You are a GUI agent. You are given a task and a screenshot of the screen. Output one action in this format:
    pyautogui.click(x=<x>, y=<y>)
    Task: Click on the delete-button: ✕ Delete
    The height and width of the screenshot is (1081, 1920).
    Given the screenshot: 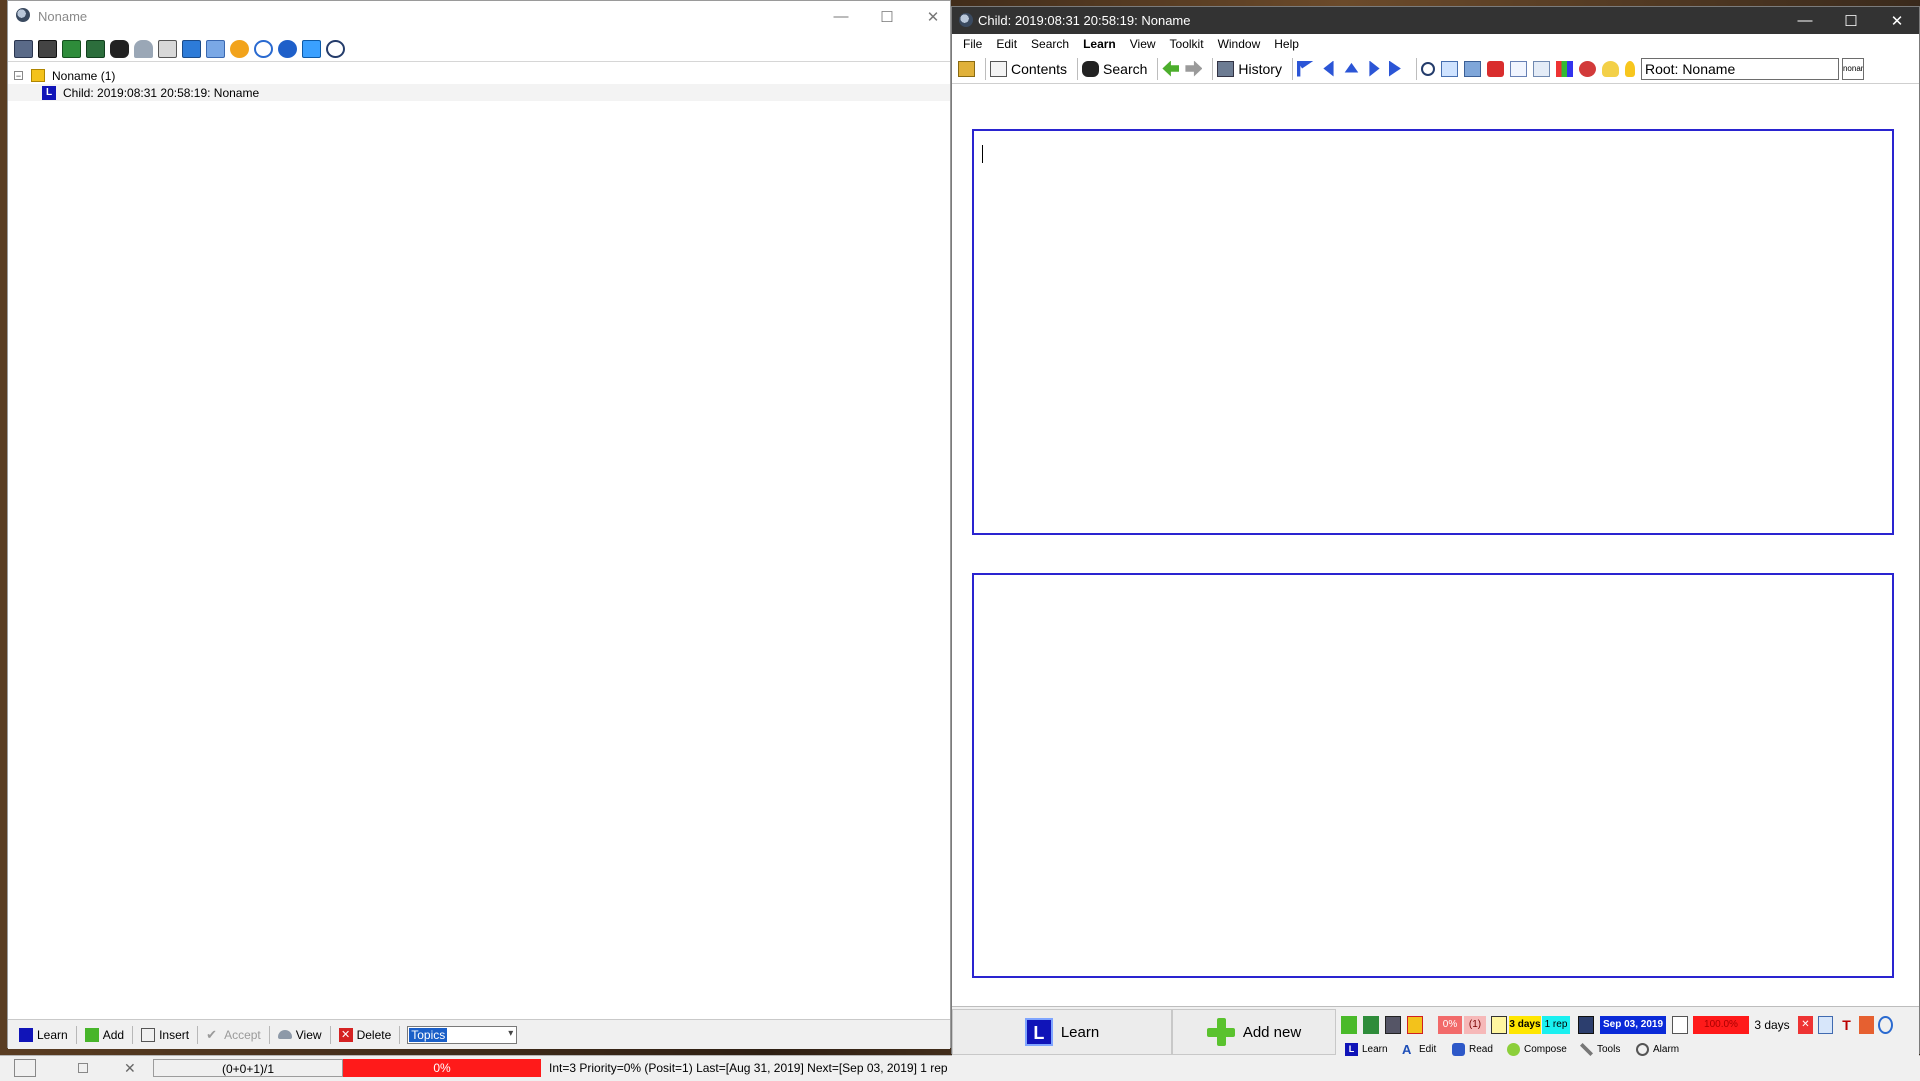 What is the action you would take?
    pyautogui.click(x=365, y=1035)
    